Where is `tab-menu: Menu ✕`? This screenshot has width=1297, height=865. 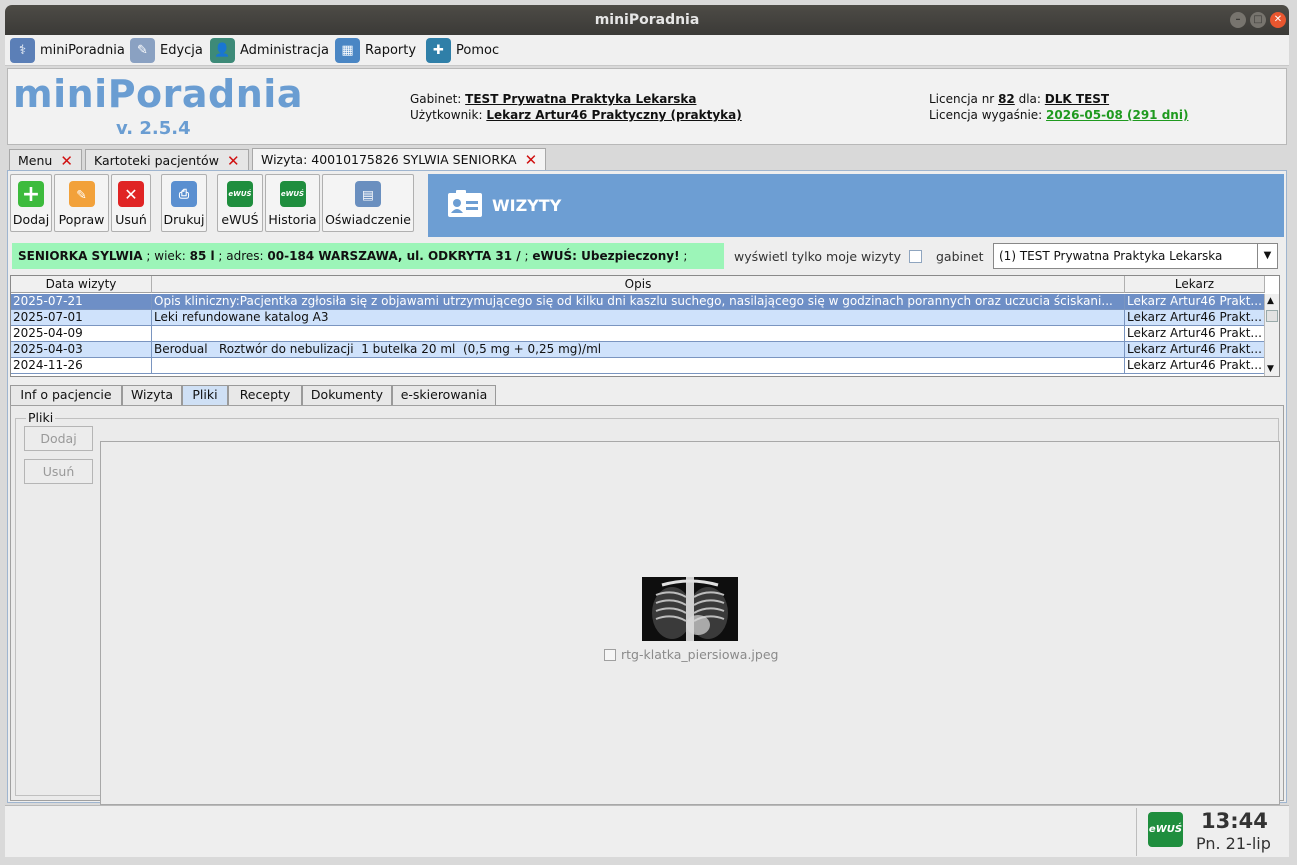 tab-menu: Menu ✕ is located at coordinates (45, 160).